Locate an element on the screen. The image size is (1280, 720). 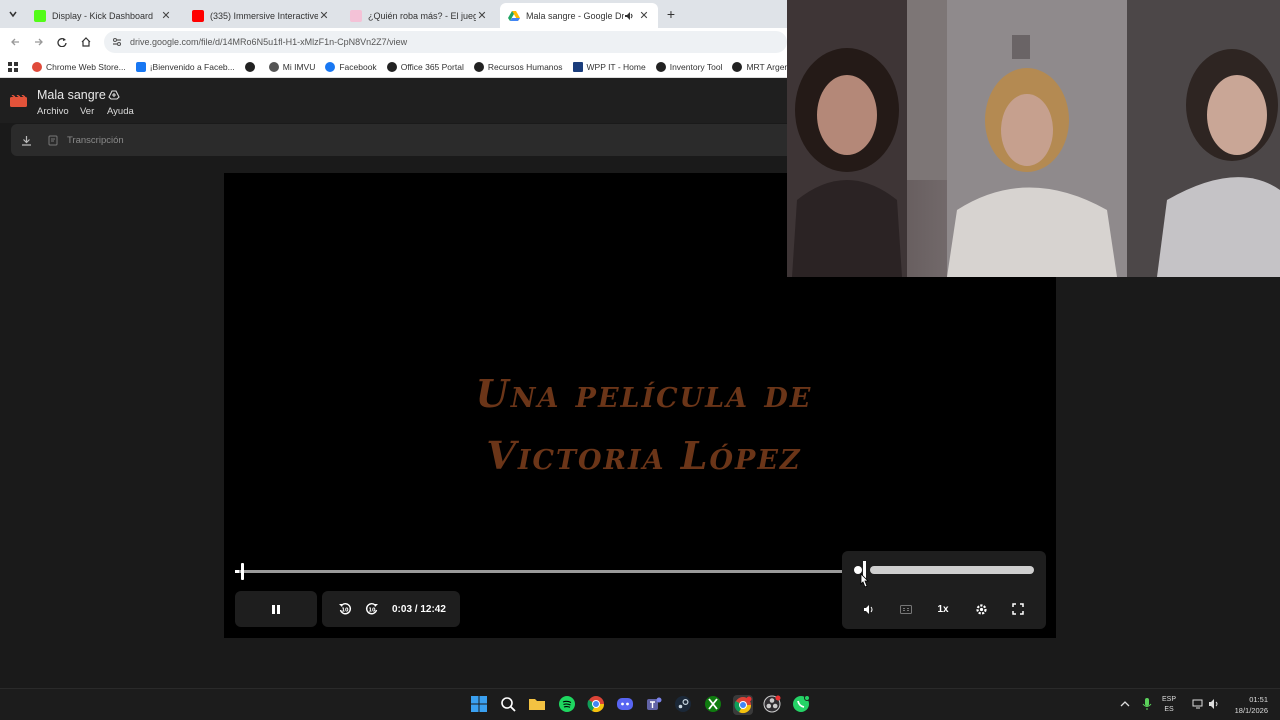
show-hidden-icons-icon is located at coordinates (1125, 704).